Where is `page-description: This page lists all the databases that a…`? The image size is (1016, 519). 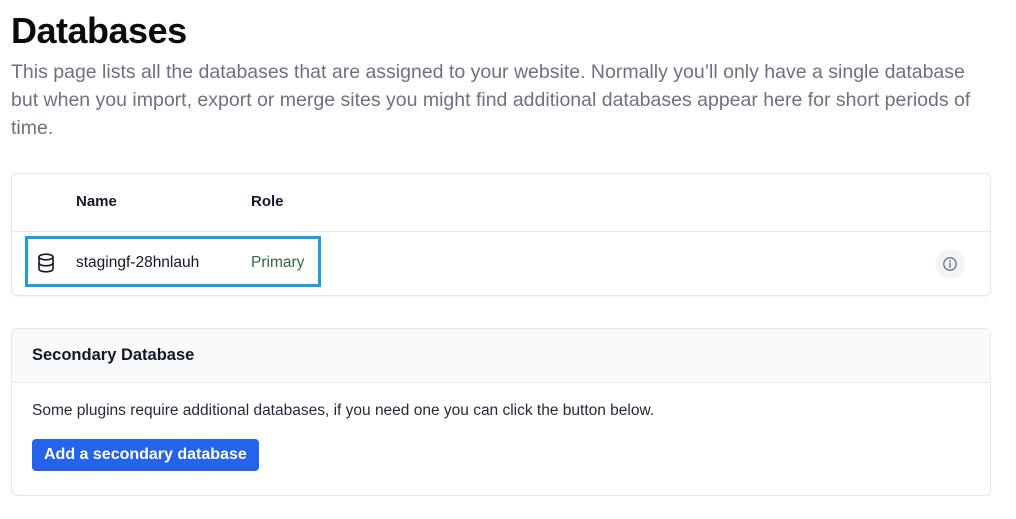 page-description: This page lists all the databases that a… is located at coordinates (491, 100).